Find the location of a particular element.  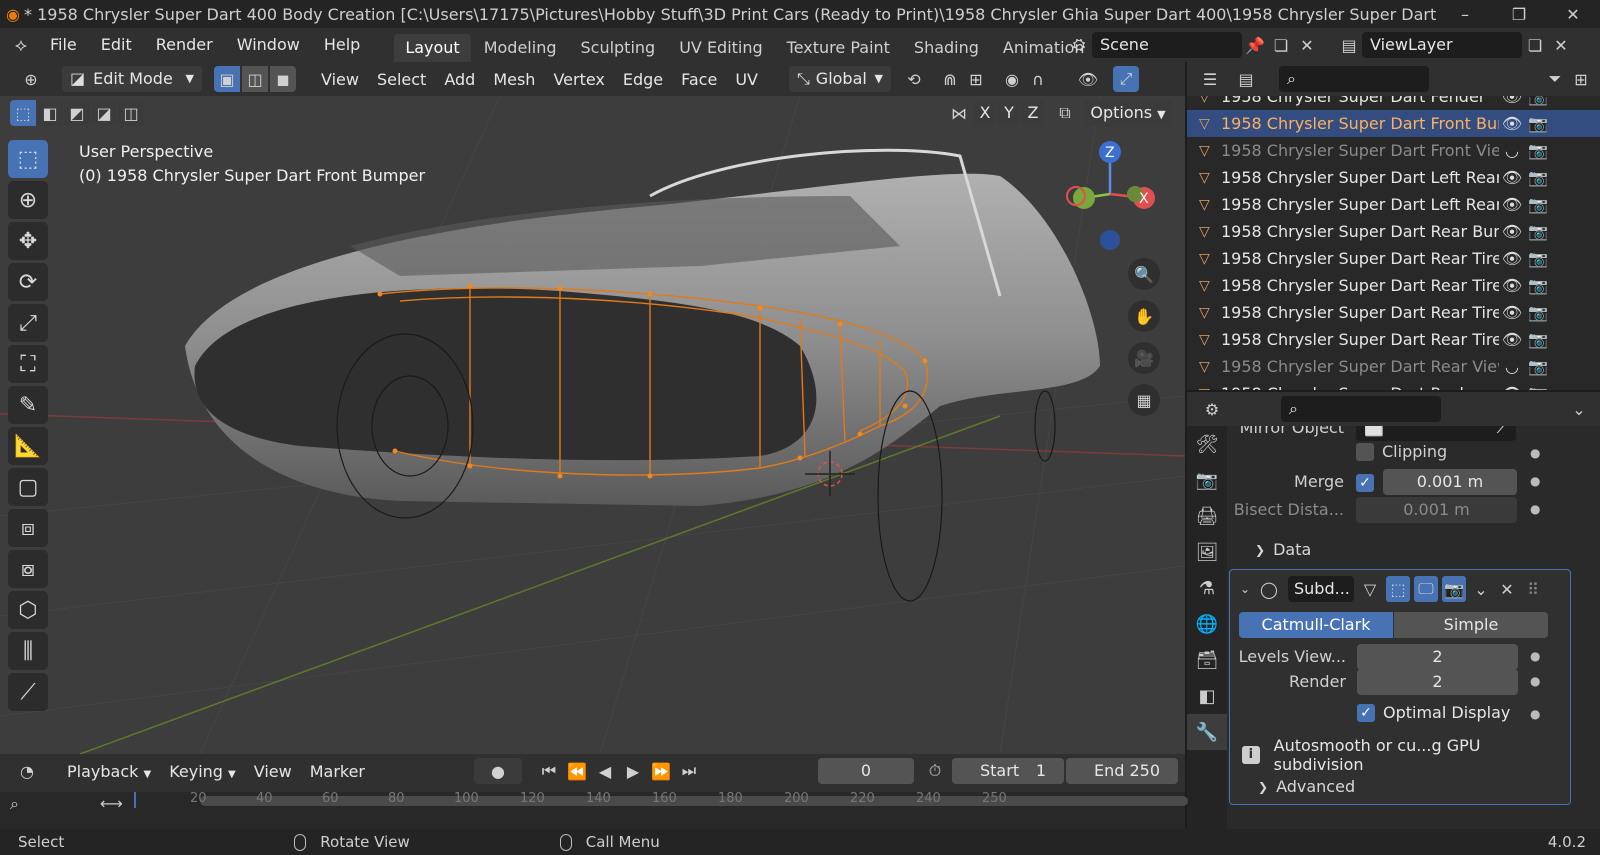

delete-scene-icon: ✕ is located at coordinates (1307, 45).